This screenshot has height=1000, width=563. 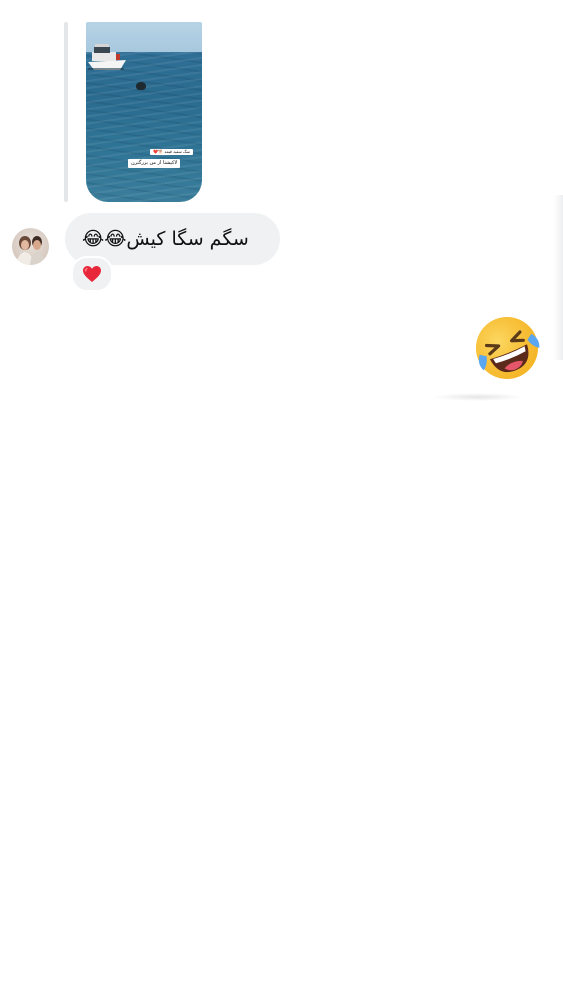 What do you see at coordinates (144, 127) in the screenshot?
I see `post-sea` at bounding box center [144, 127].